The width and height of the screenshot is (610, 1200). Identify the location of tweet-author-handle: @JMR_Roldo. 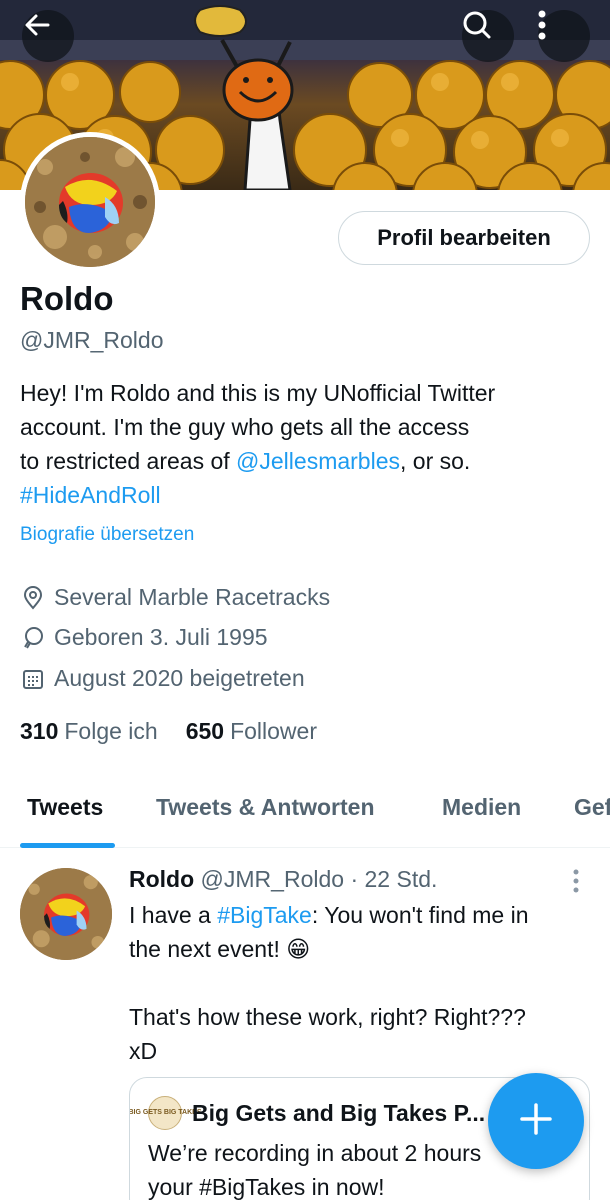
(273, 879).